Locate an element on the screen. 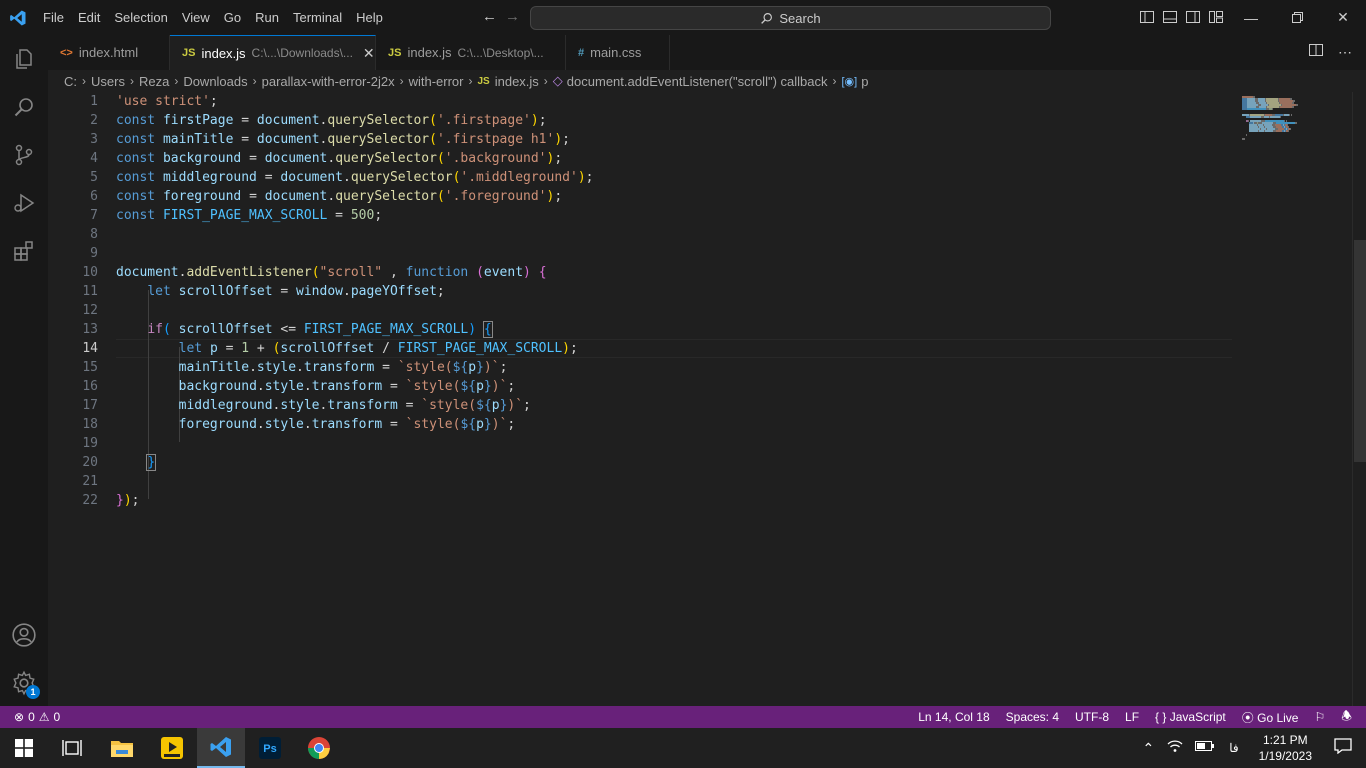 Image resolution: width=1366 pixels, height=768 pixels. toggle-primary-sidebar-icon is located at coordinates (1147, 17).